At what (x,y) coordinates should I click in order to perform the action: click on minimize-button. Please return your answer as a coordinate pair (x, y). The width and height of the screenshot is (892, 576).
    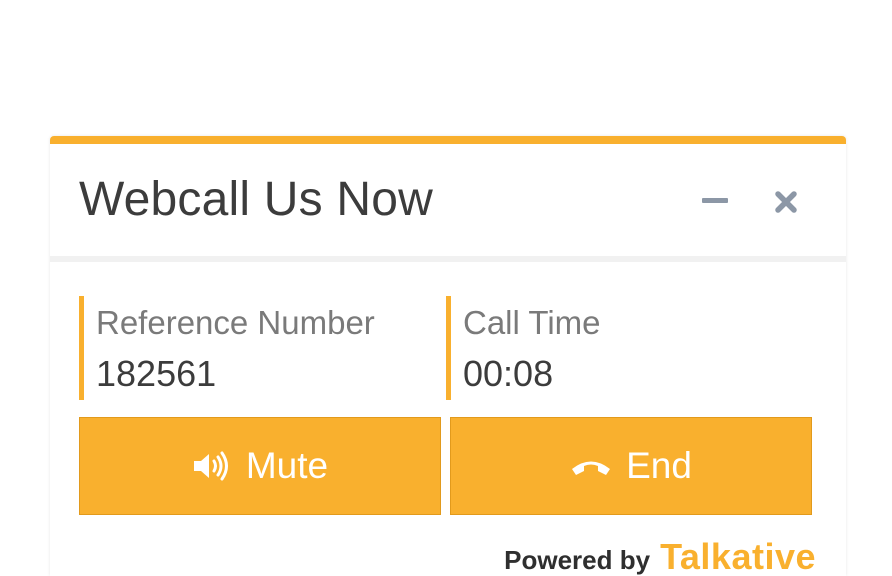
    Looking at the image, I should click on (715, 200).